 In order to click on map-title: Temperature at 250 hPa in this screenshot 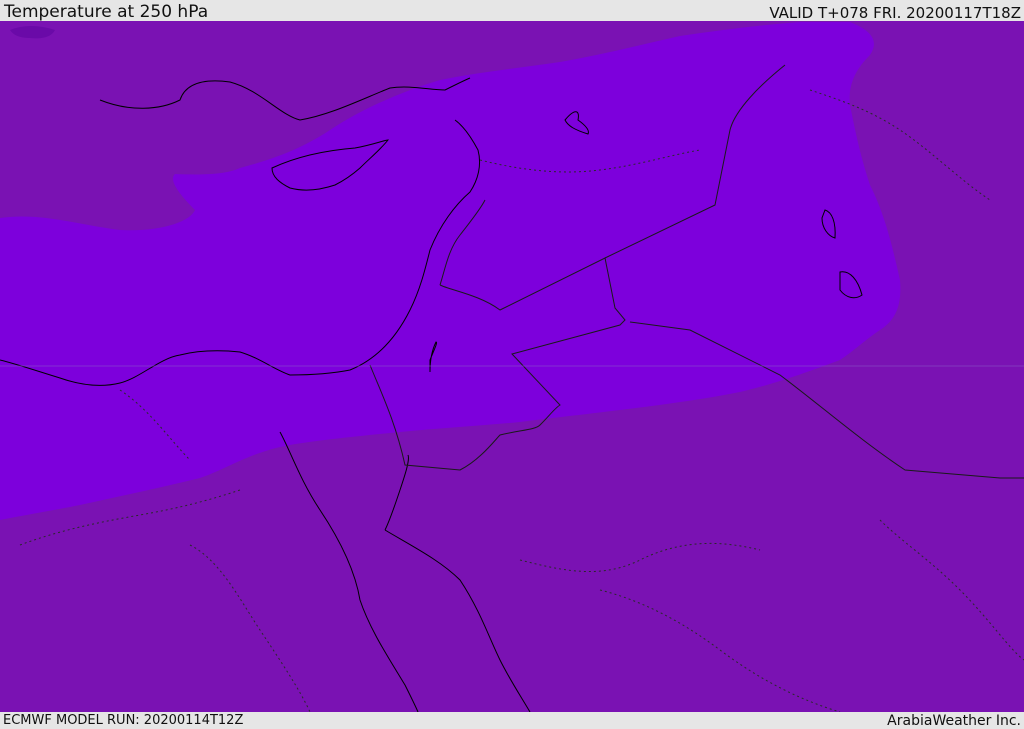, I will do `click(106, 12)`.